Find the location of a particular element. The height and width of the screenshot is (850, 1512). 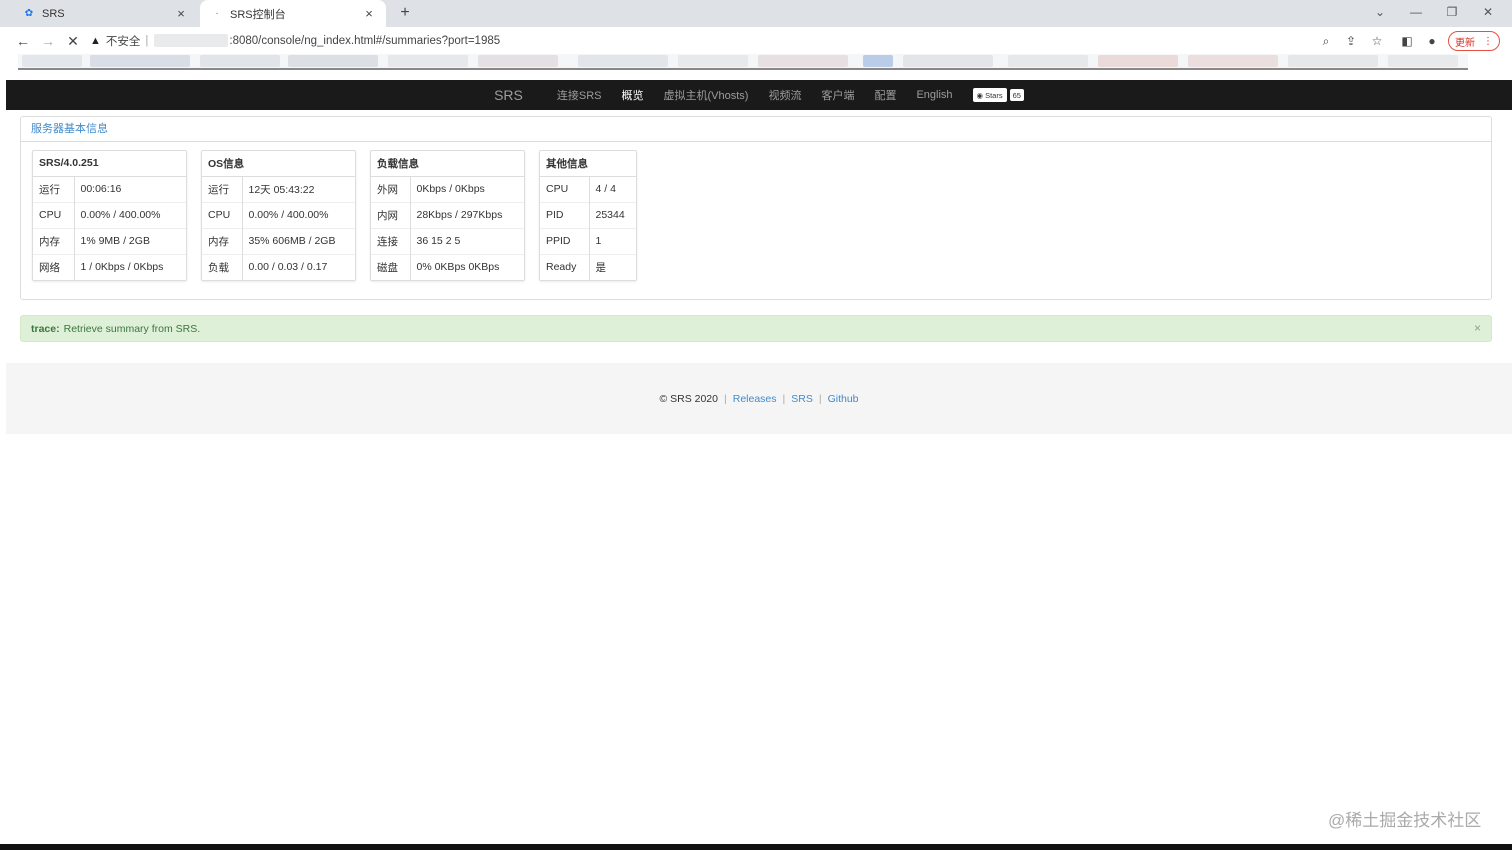

github-link: Github is located at coordinates (843, 399).